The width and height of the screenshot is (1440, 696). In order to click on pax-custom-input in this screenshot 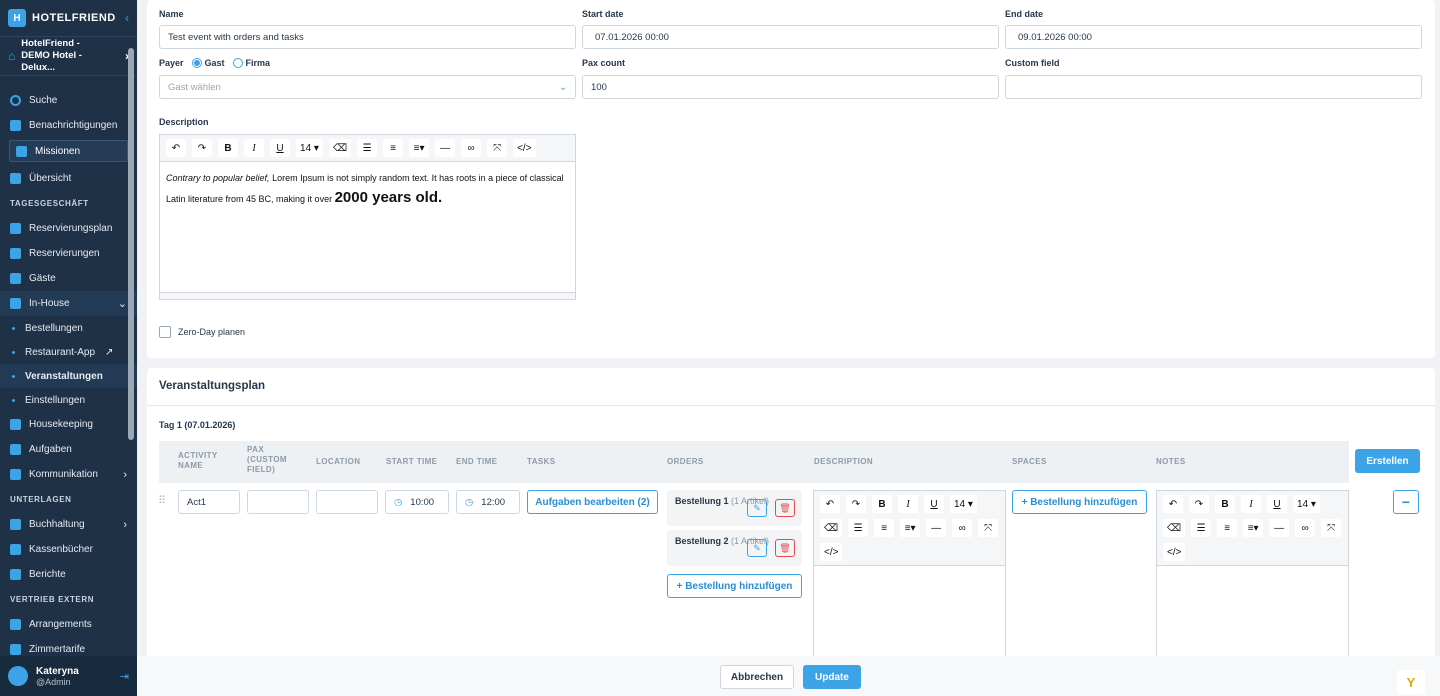, I will do `click(278, 502)`.